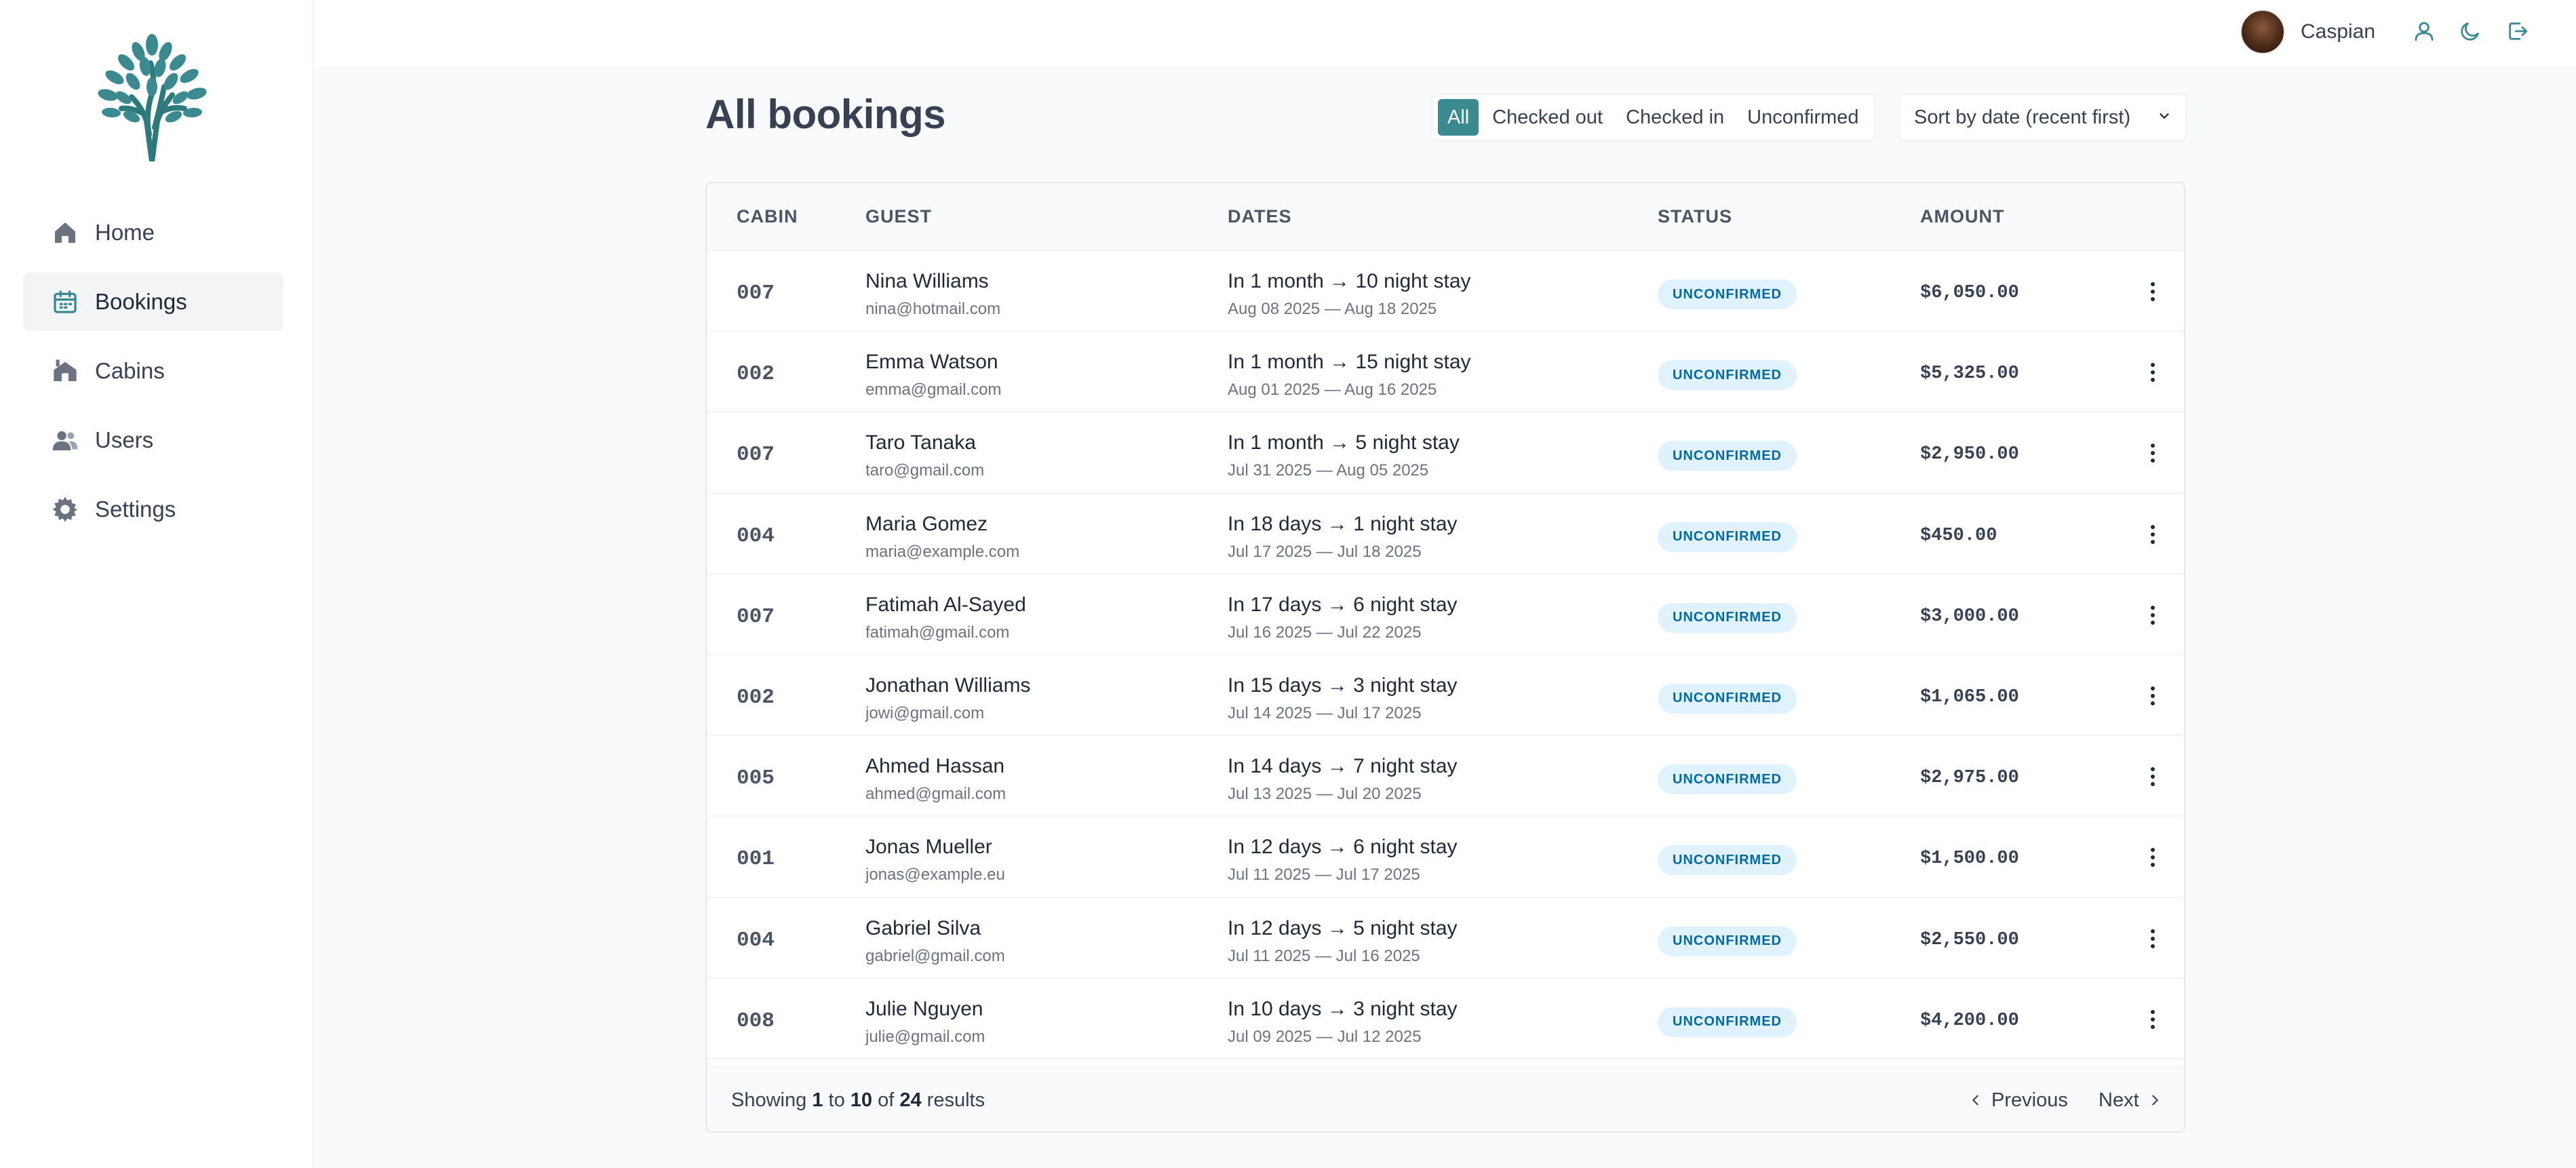  What do you see at coordinates (920, 442) in the screenshot?
I see `guest-name: Taro Tanaka` at bounding box center [920, 442].